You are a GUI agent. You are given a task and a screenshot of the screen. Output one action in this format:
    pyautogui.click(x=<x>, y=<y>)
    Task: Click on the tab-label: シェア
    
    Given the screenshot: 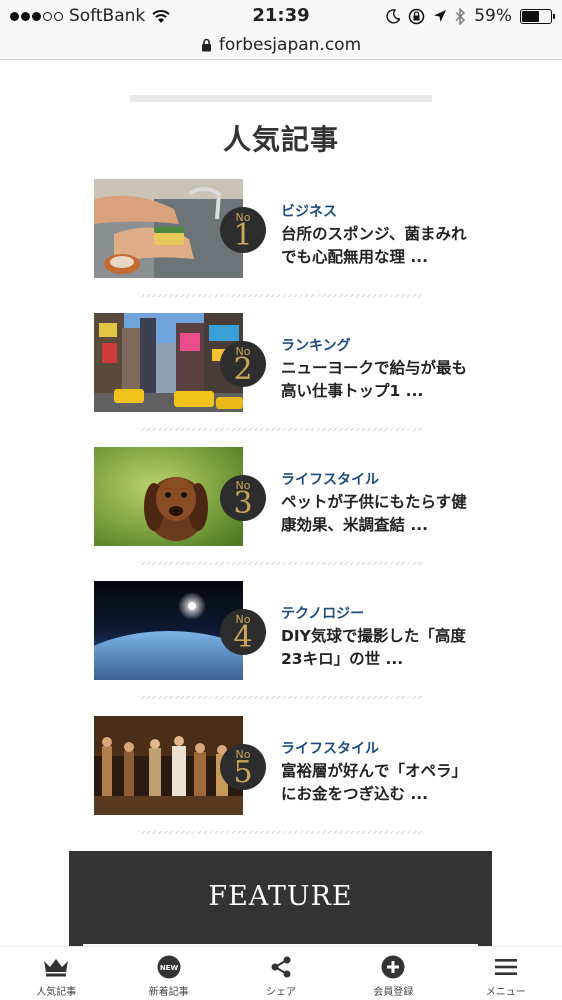 What is the action you would take?
    pyautogui.click(x=280, y=992)
    